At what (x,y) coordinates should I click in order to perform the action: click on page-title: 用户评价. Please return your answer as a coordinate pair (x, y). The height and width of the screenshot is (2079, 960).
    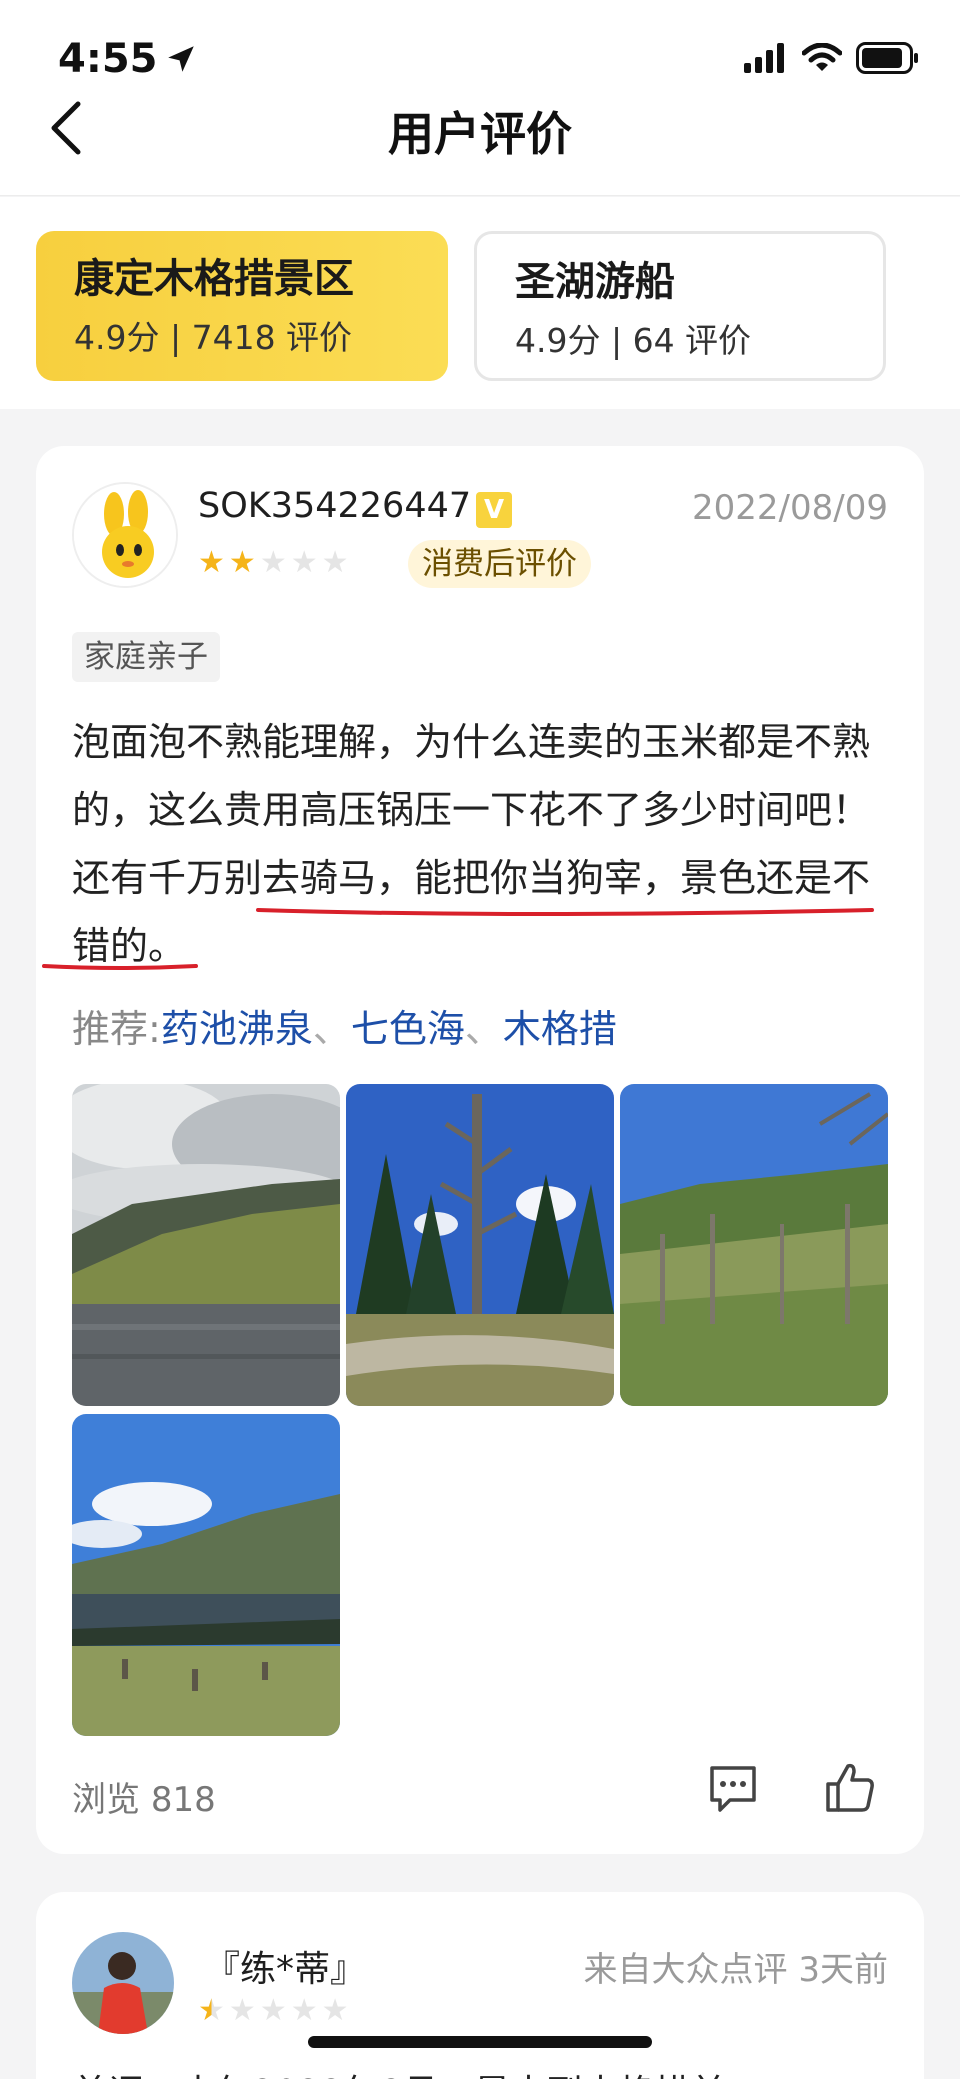
    Looking at the image, I should click on (480, 134).